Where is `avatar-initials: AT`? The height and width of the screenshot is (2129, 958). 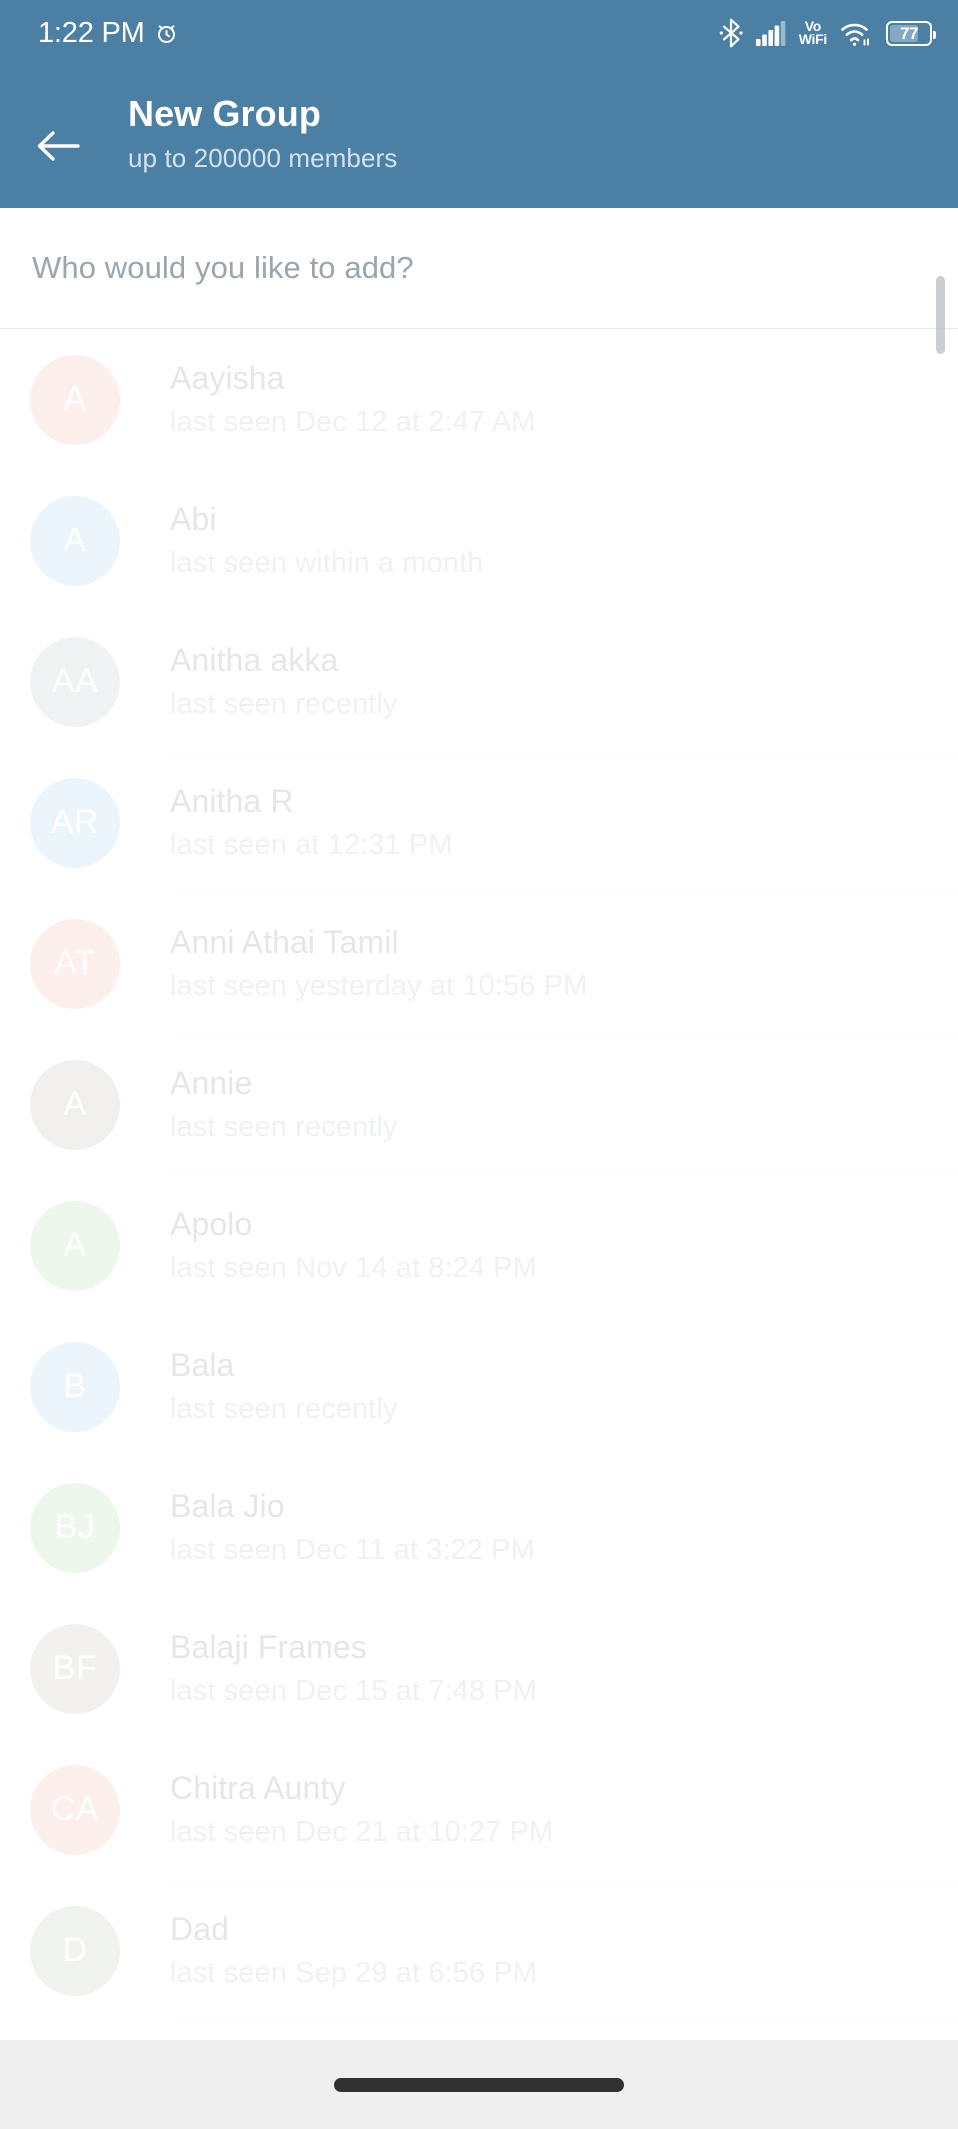 avatar-initials: AT is located at coordinates (75, 963).